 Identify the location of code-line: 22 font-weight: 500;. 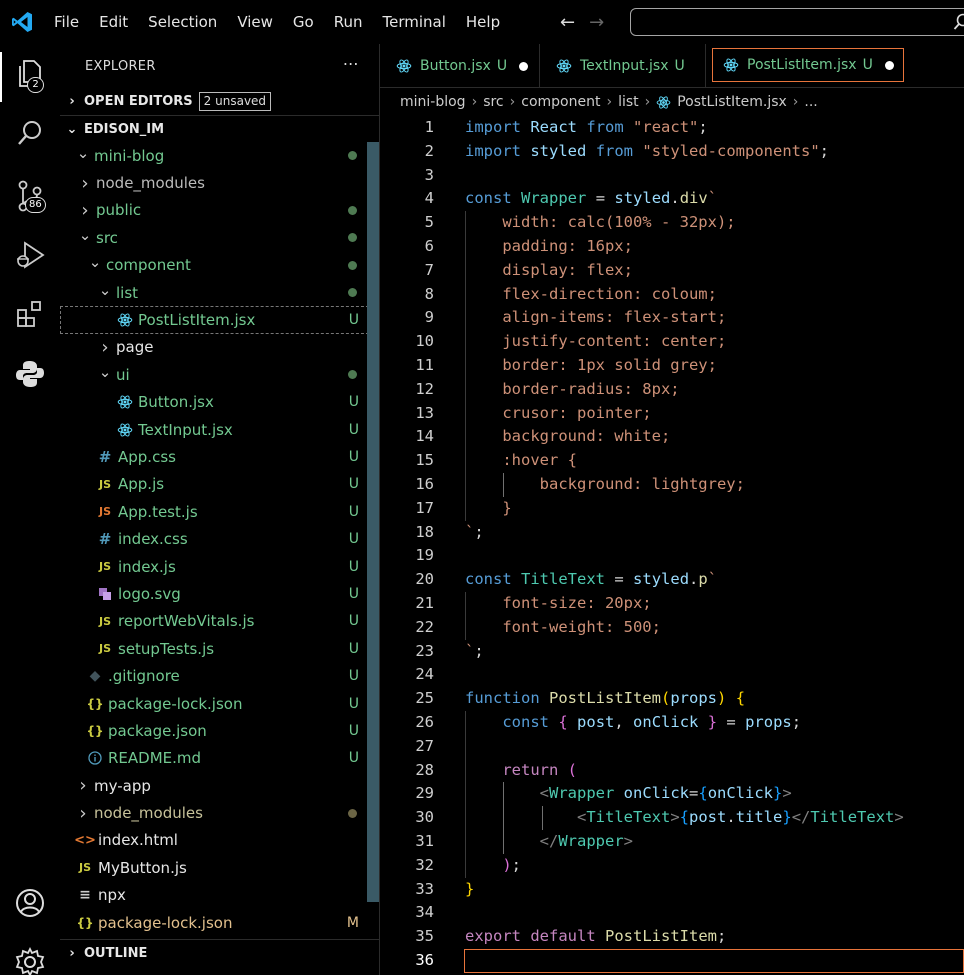
(672, 627).